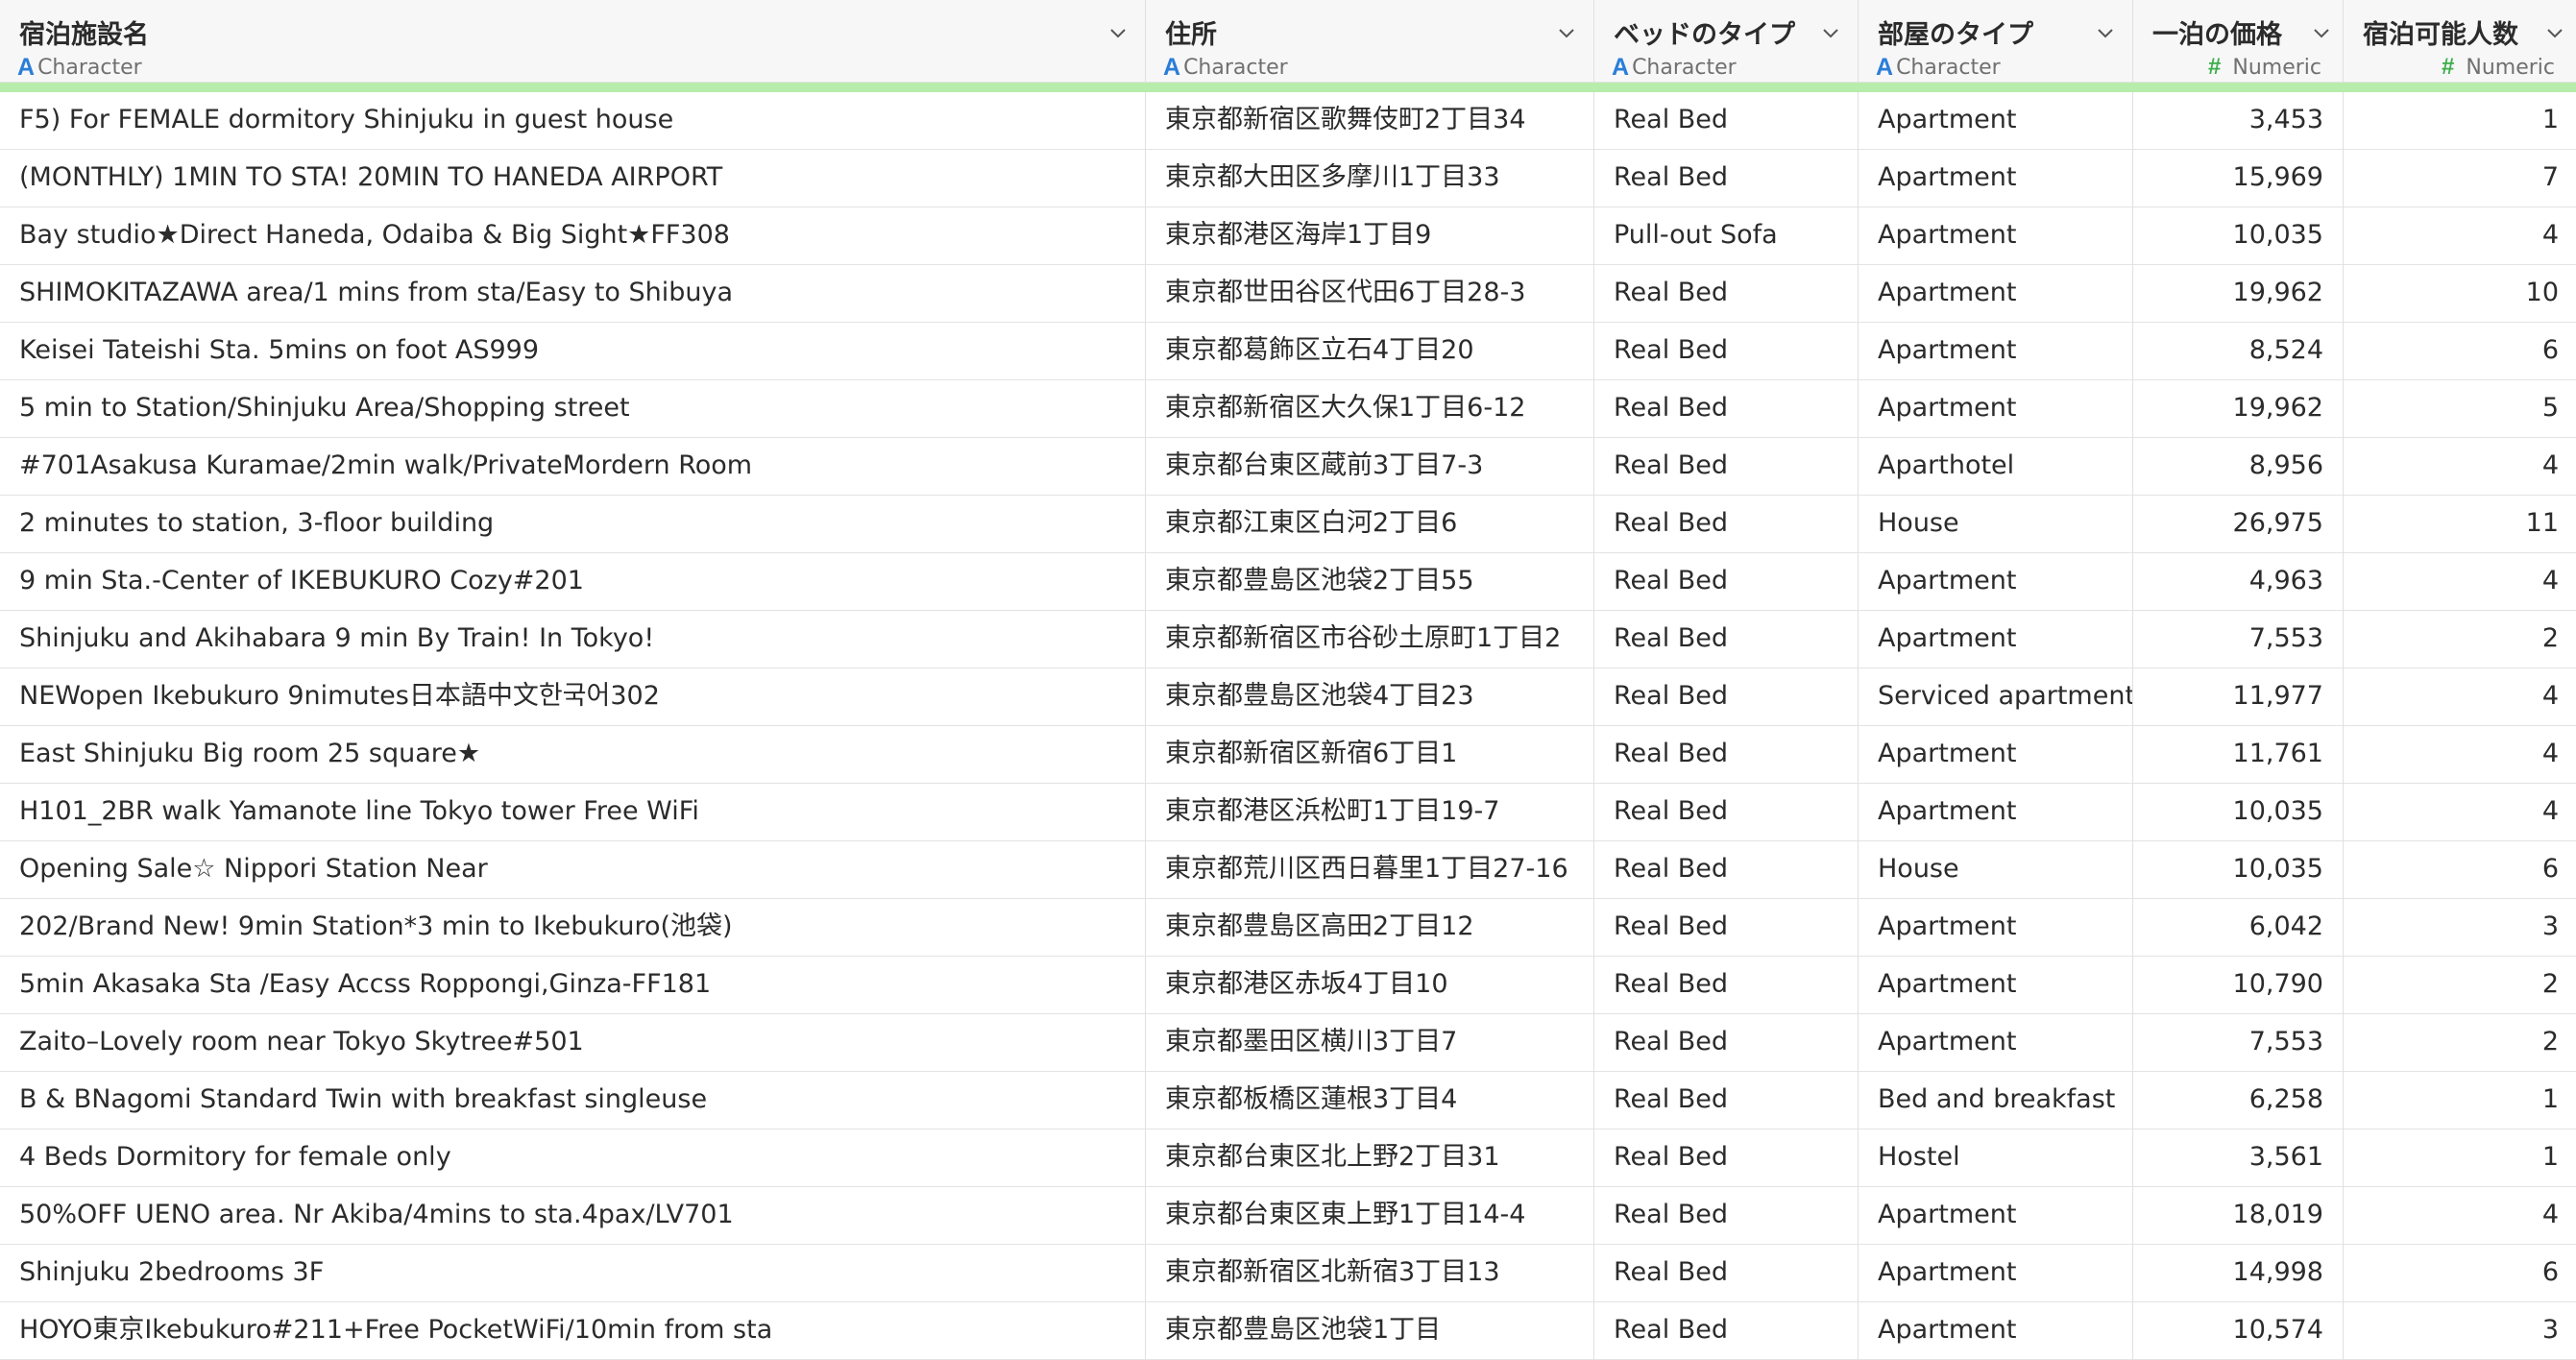 The image size is (2576, 1360). I want to click on column-header-address: 住所 A Character, so click(1370, 41).